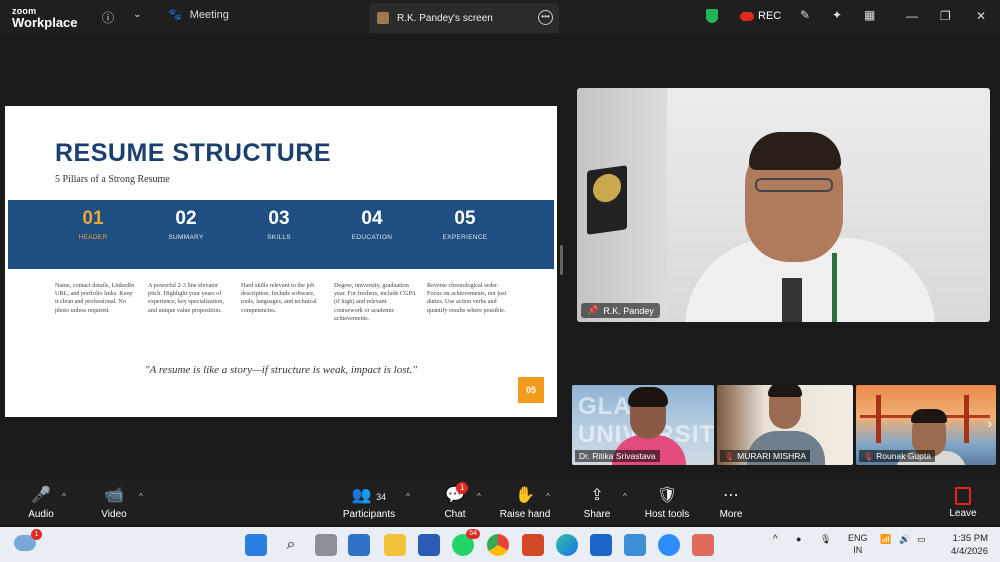 This screenshot has width=1000, height=562. I want to click on participant-tile: GLA UNIVERSITY Dr. Ritika Srivastava, so click(643, 425).